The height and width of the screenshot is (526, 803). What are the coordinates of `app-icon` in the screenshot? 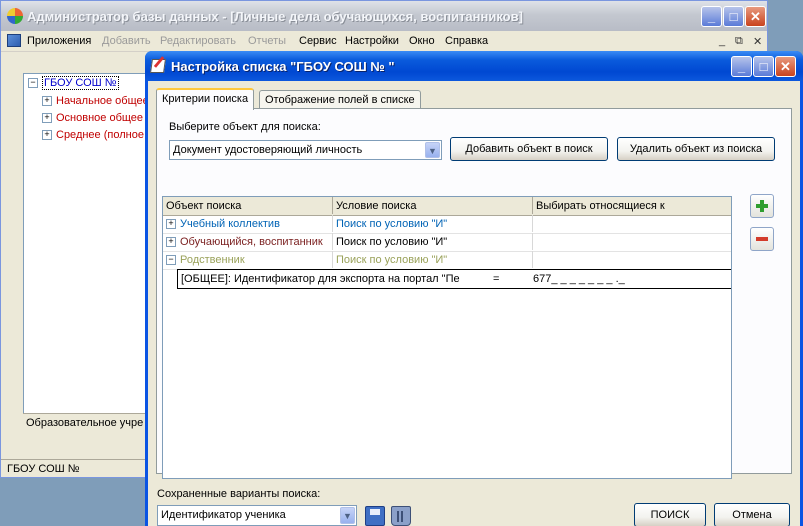 It's located at (15, 16).